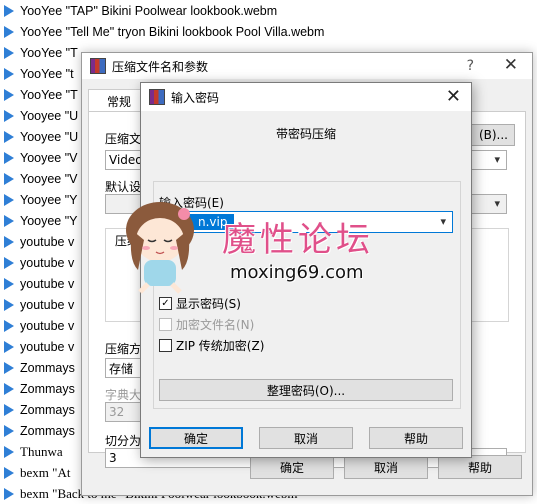 This screenshot has width=537, height=504. What do you see at coordinates (511, 65) in the screenshot?
I see `outer-close-icon: ✕` at bounding box center [511, 65].